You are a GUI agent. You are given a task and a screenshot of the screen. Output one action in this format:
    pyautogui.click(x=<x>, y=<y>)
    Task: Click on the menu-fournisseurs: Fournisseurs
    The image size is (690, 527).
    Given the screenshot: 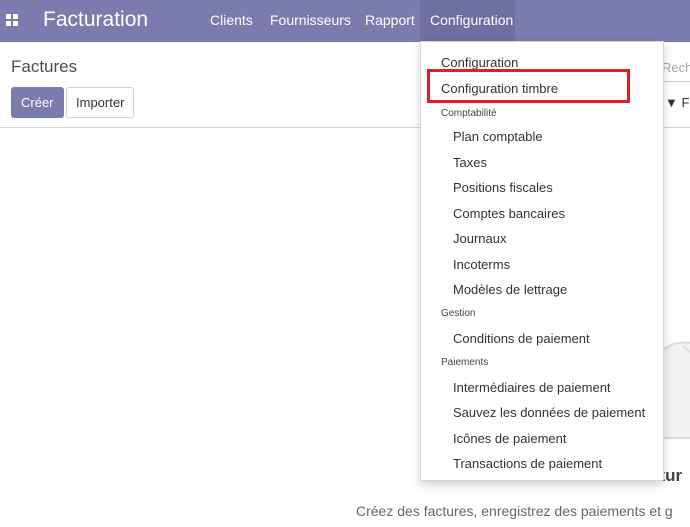 What is the action you would take?
    pyautogui.click(x=310, y=21)
    